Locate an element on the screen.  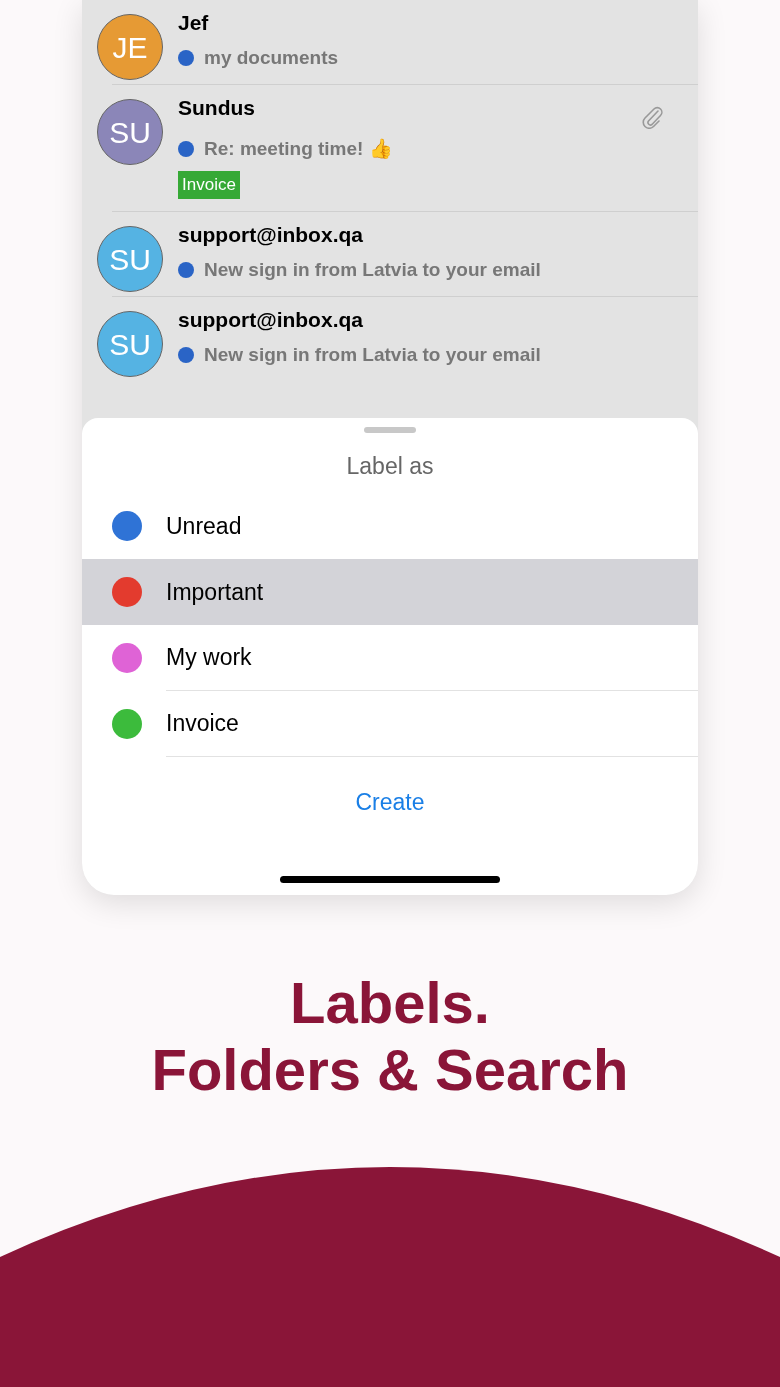
label-name: Invoice is located at coordinates (202, 724).